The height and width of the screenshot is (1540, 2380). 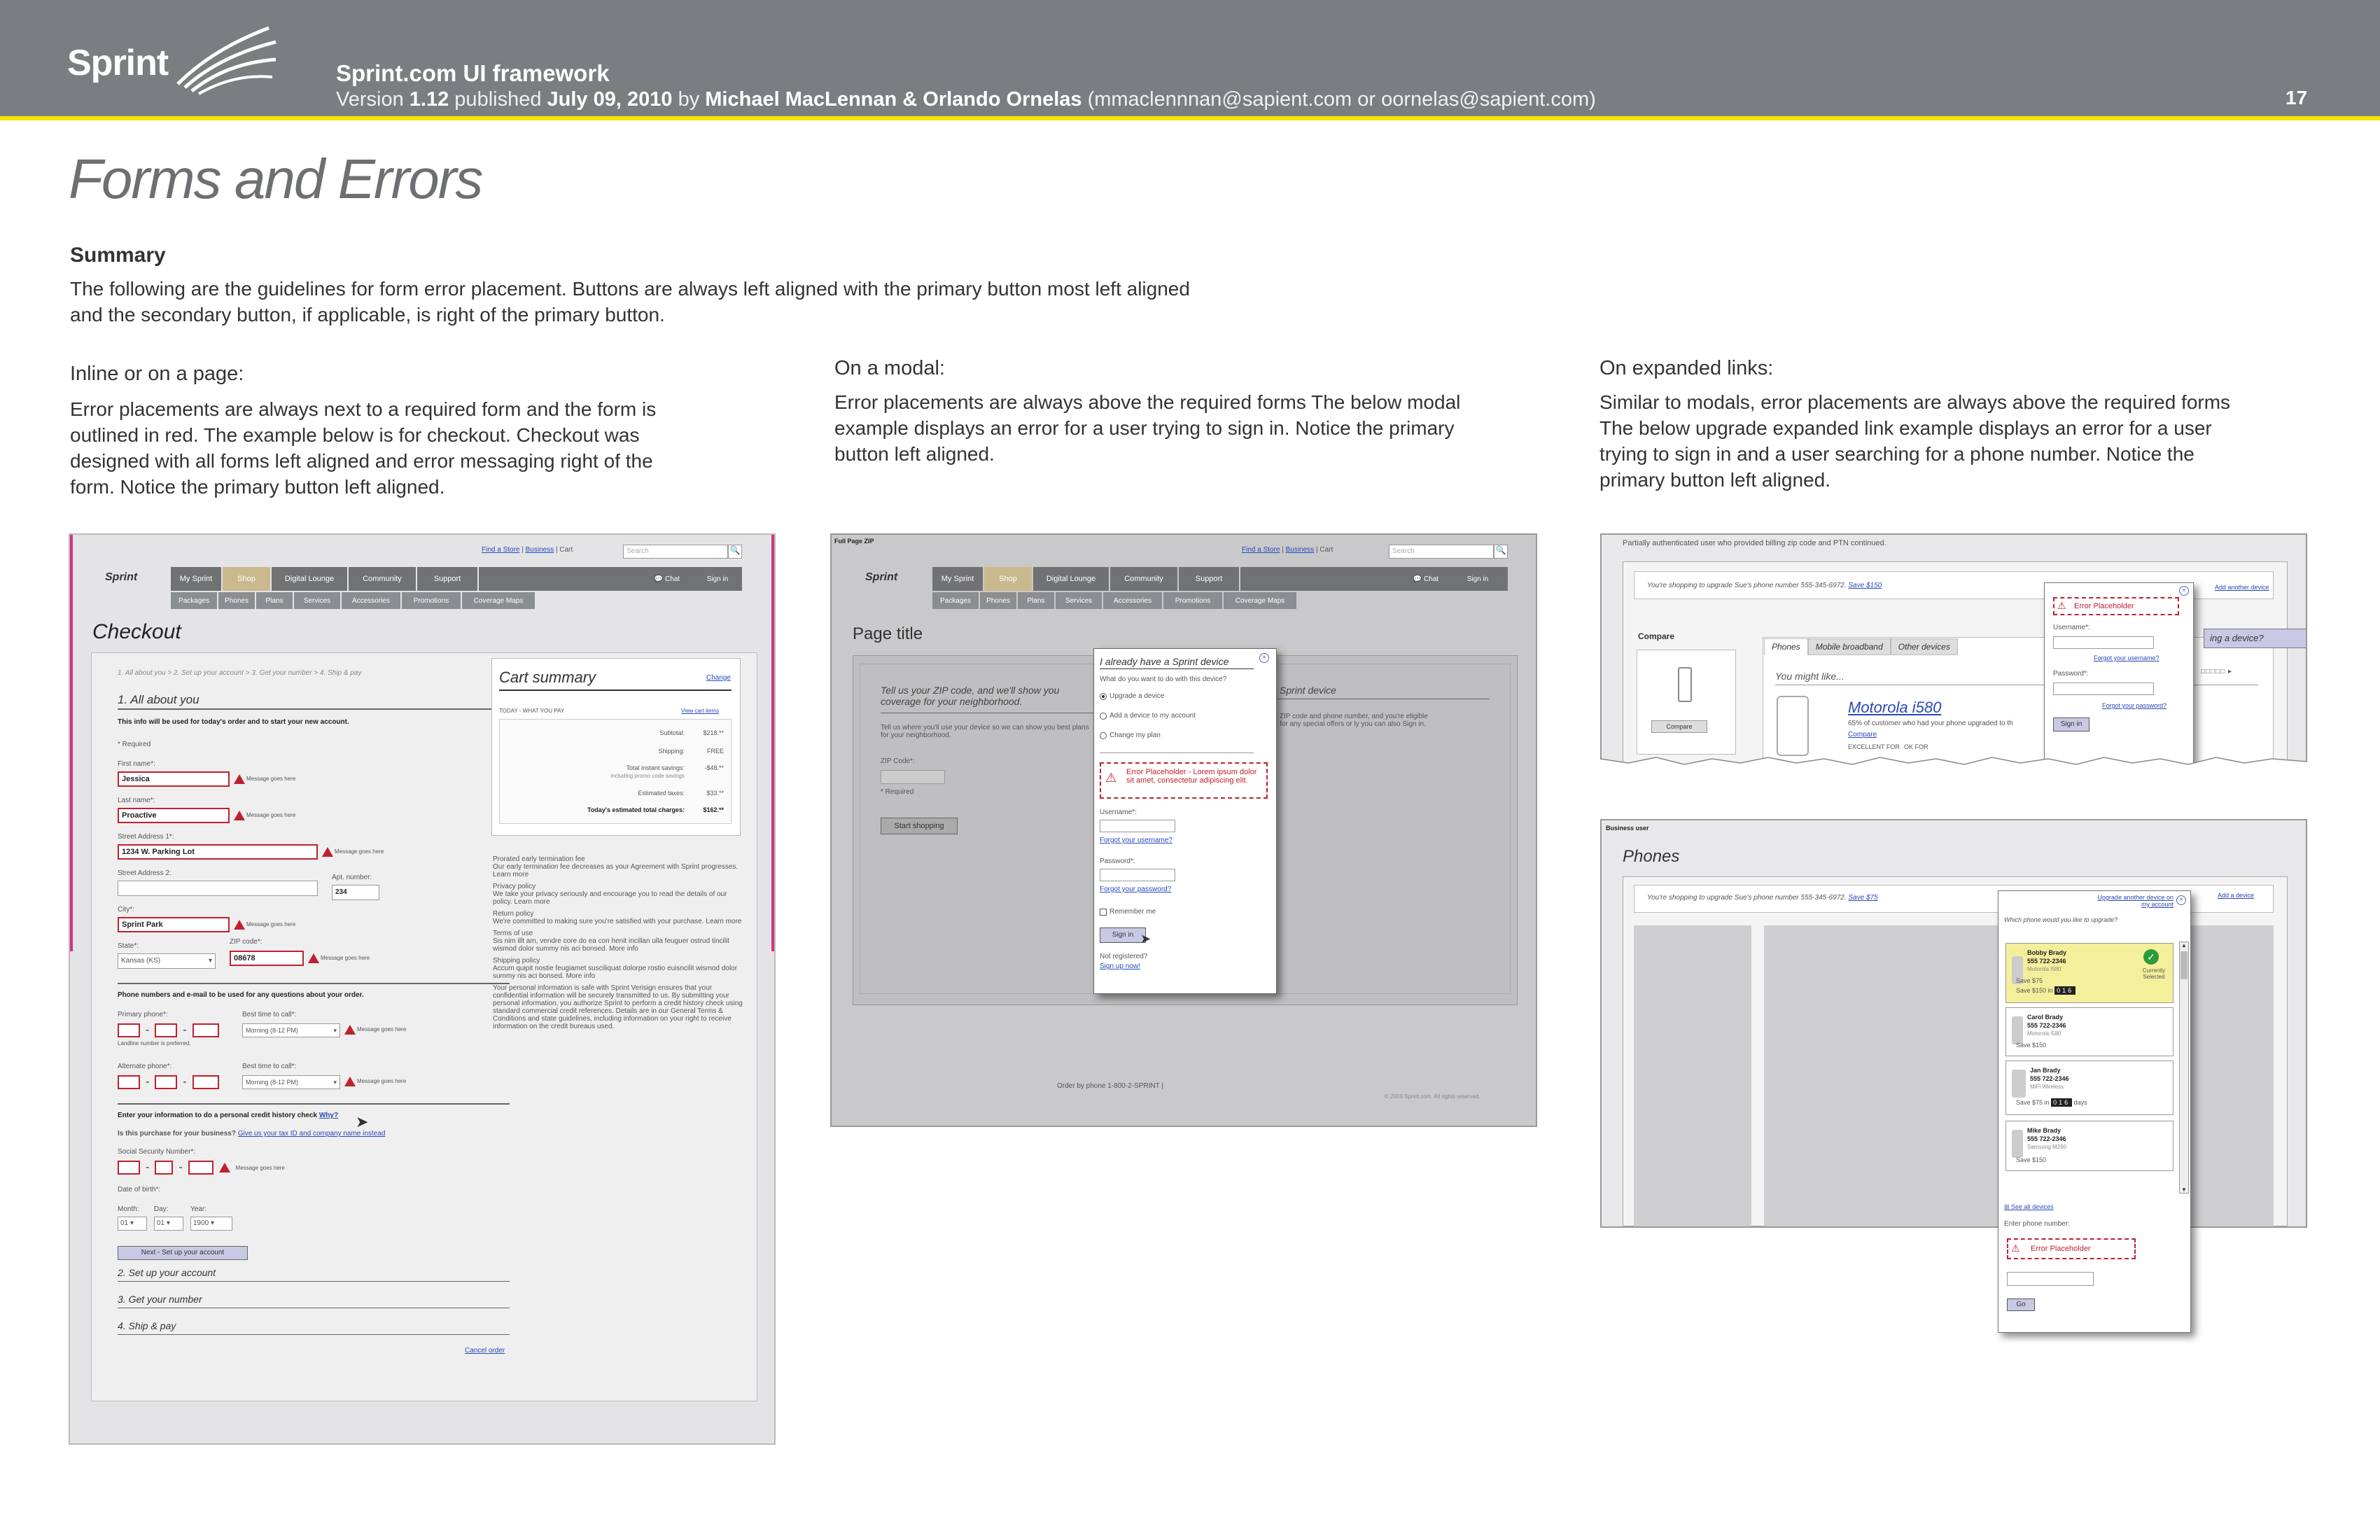 I want to click on save-link: Save $75, so click(x=1862, y=898).